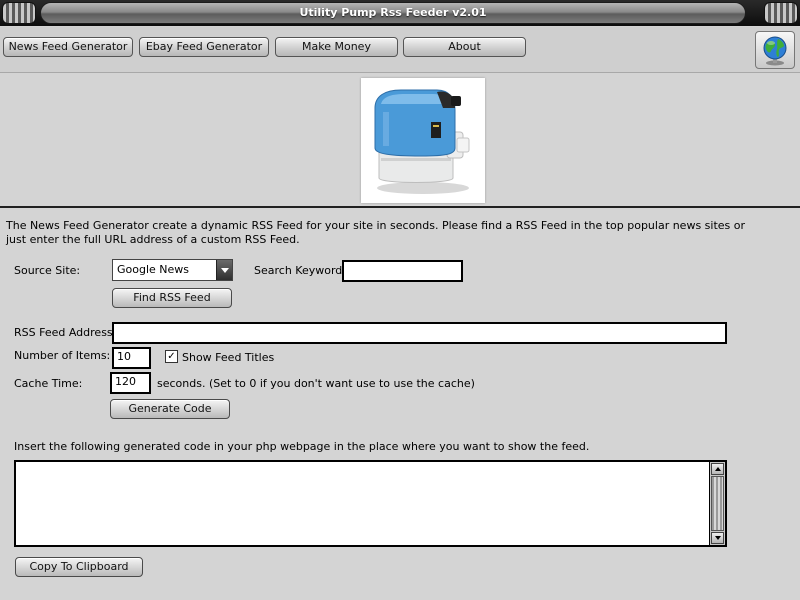  I want to click on about-button: About, so click(464, 47).